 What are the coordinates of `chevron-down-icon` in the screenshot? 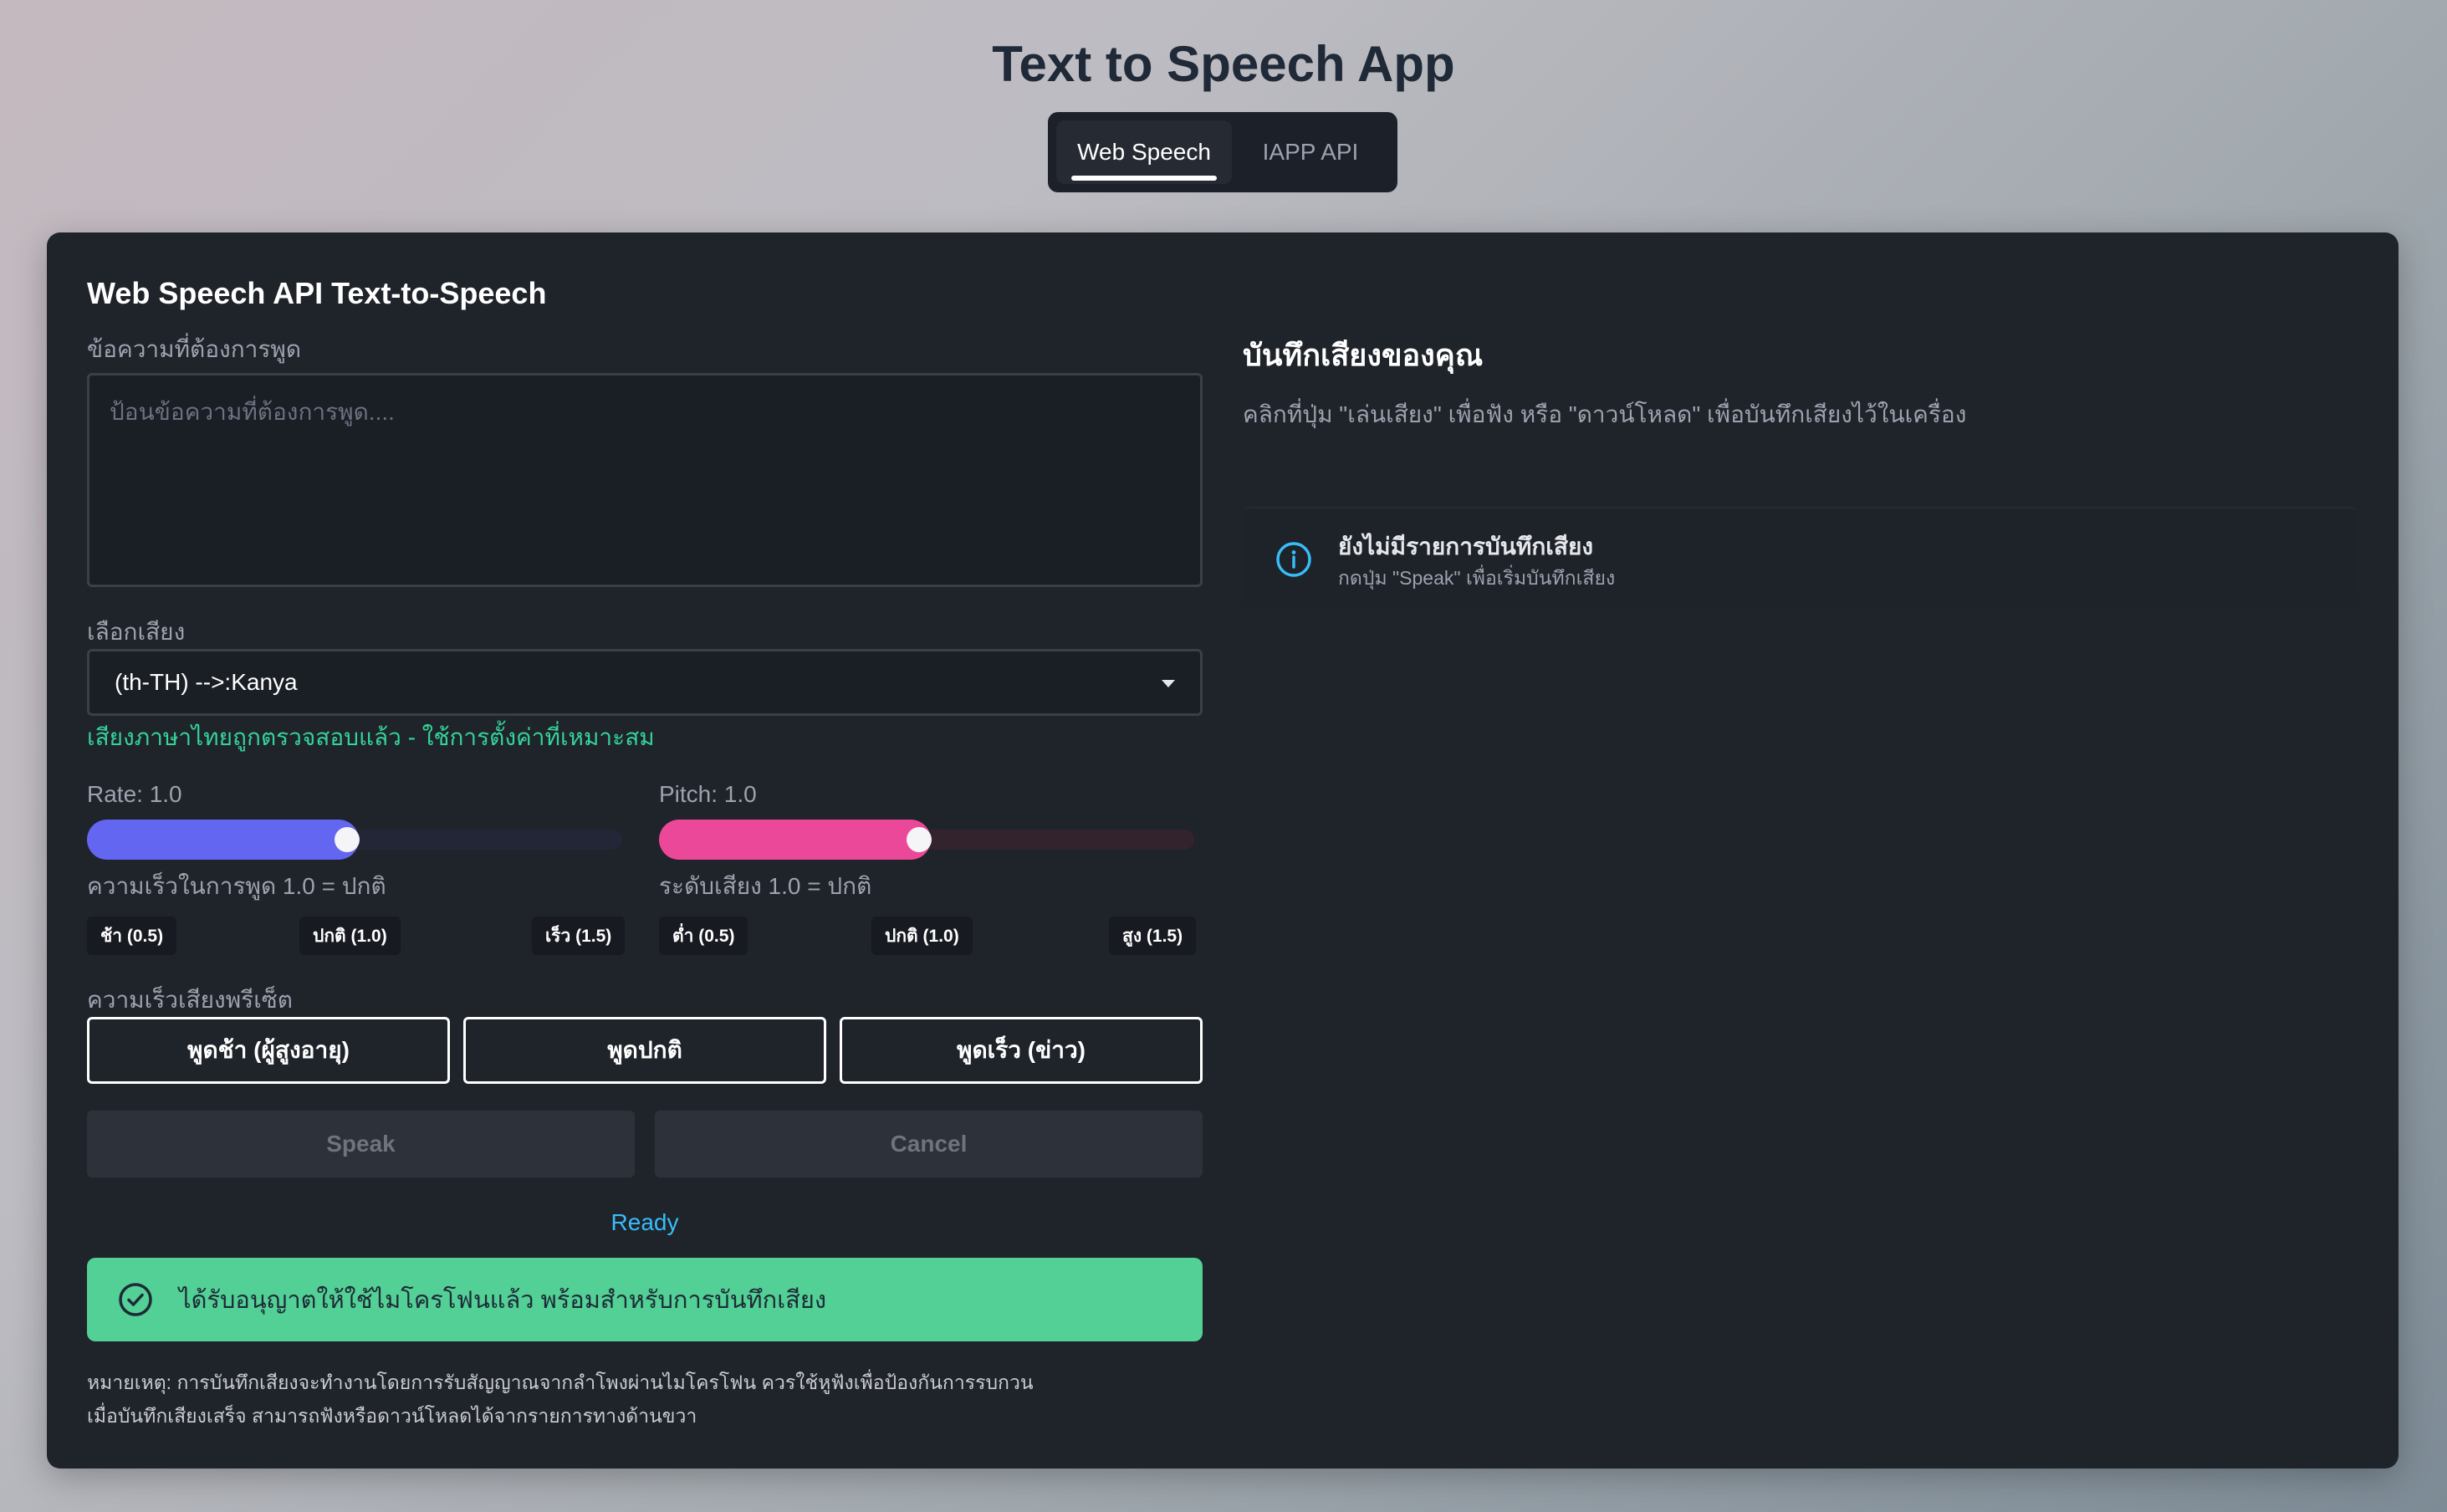 It's located at (1169, 683).